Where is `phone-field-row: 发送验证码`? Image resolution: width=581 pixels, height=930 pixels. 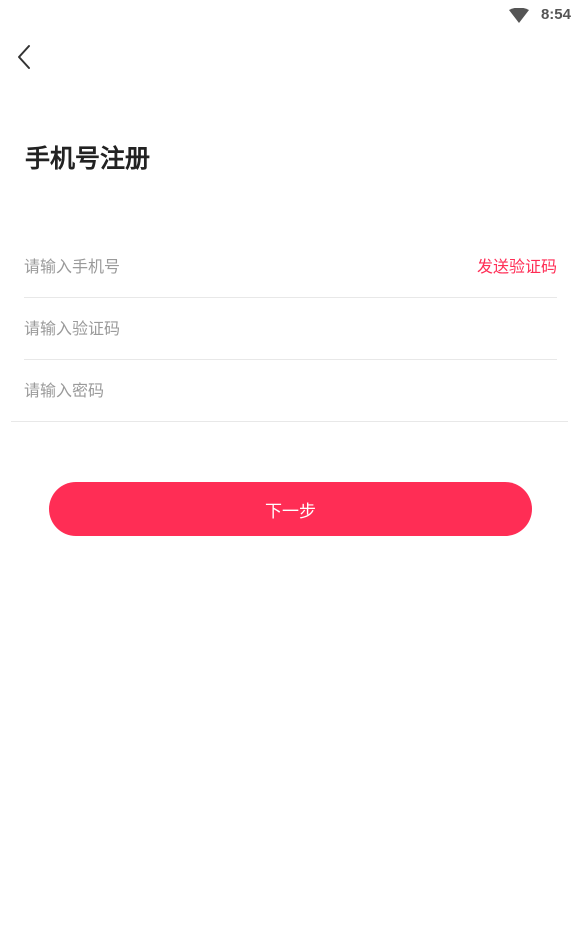
phone-field-row: 发送验证码 is located at coordinates (290, 267).